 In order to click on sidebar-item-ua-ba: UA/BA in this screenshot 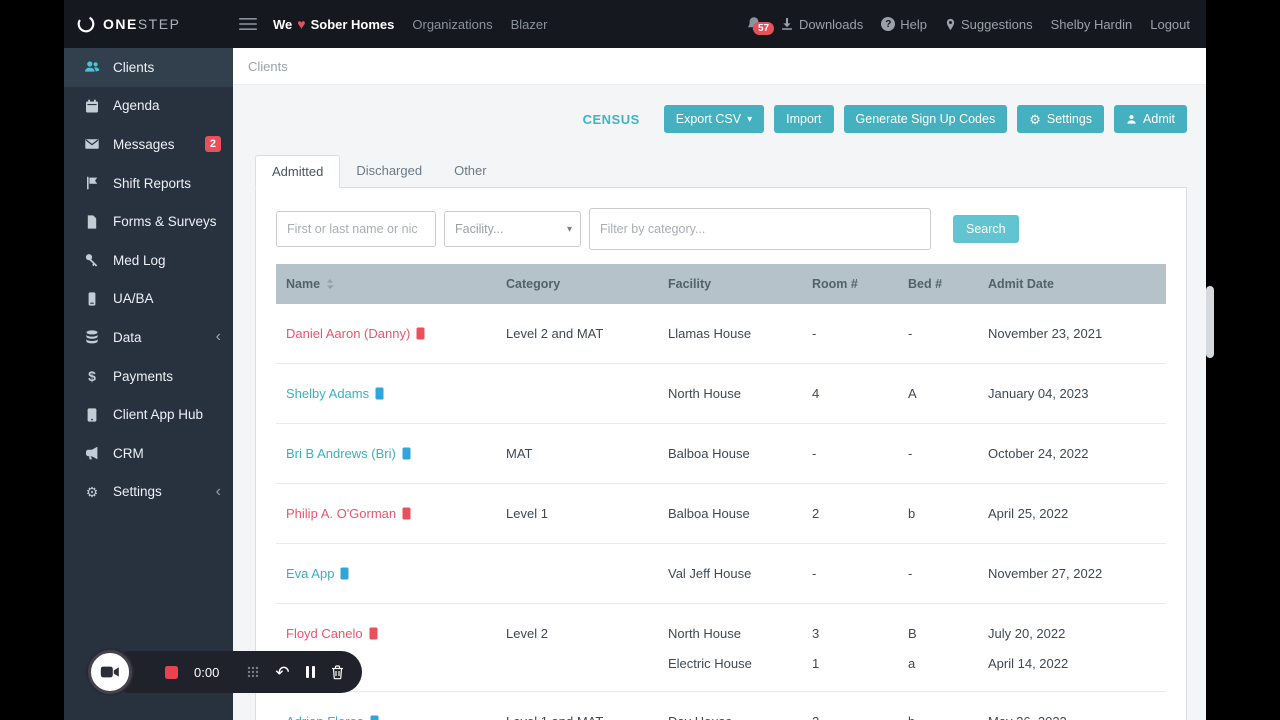, I will do `click(148, 299)`.